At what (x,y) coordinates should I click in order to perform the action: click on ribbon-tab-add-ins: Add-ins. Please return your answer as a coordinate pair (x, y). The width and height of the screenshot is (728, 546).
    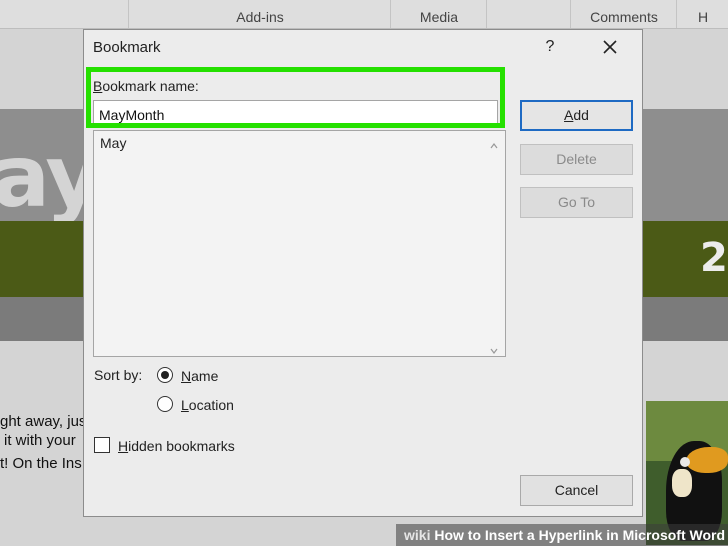
    Looking at the image, I should click on (259, 14).